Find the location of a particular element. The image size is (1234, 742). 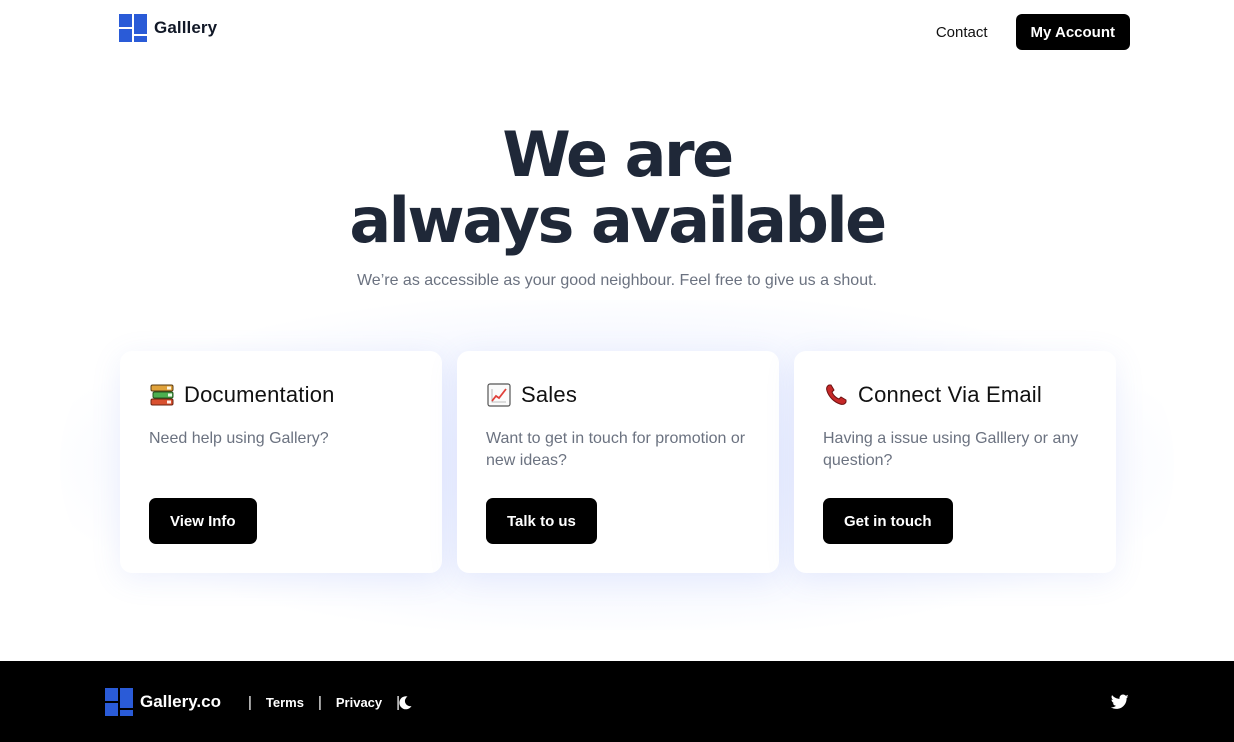

chart-increasing-icon is located at coordinates (499, 395).